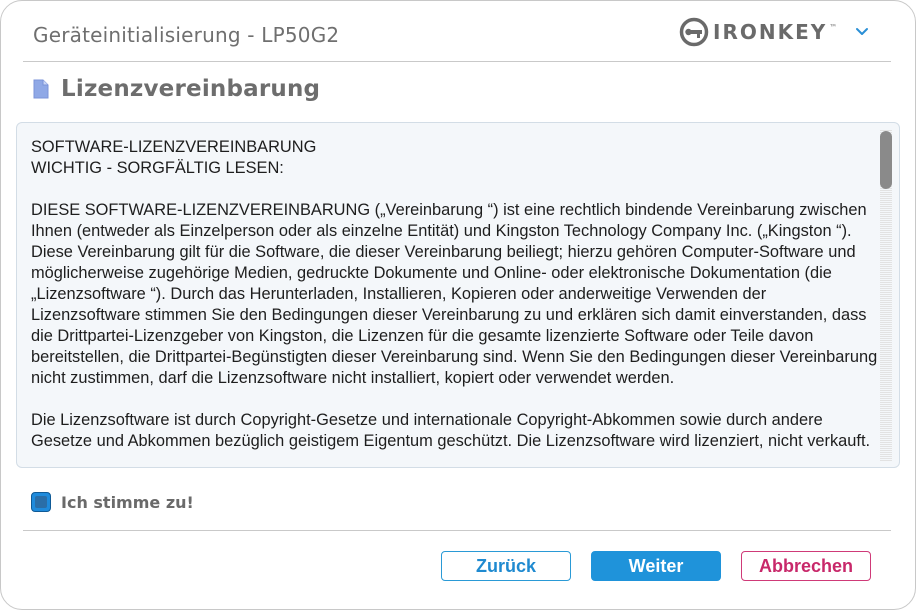  I want to click on ironkey-key-icon, so click(694, 32).